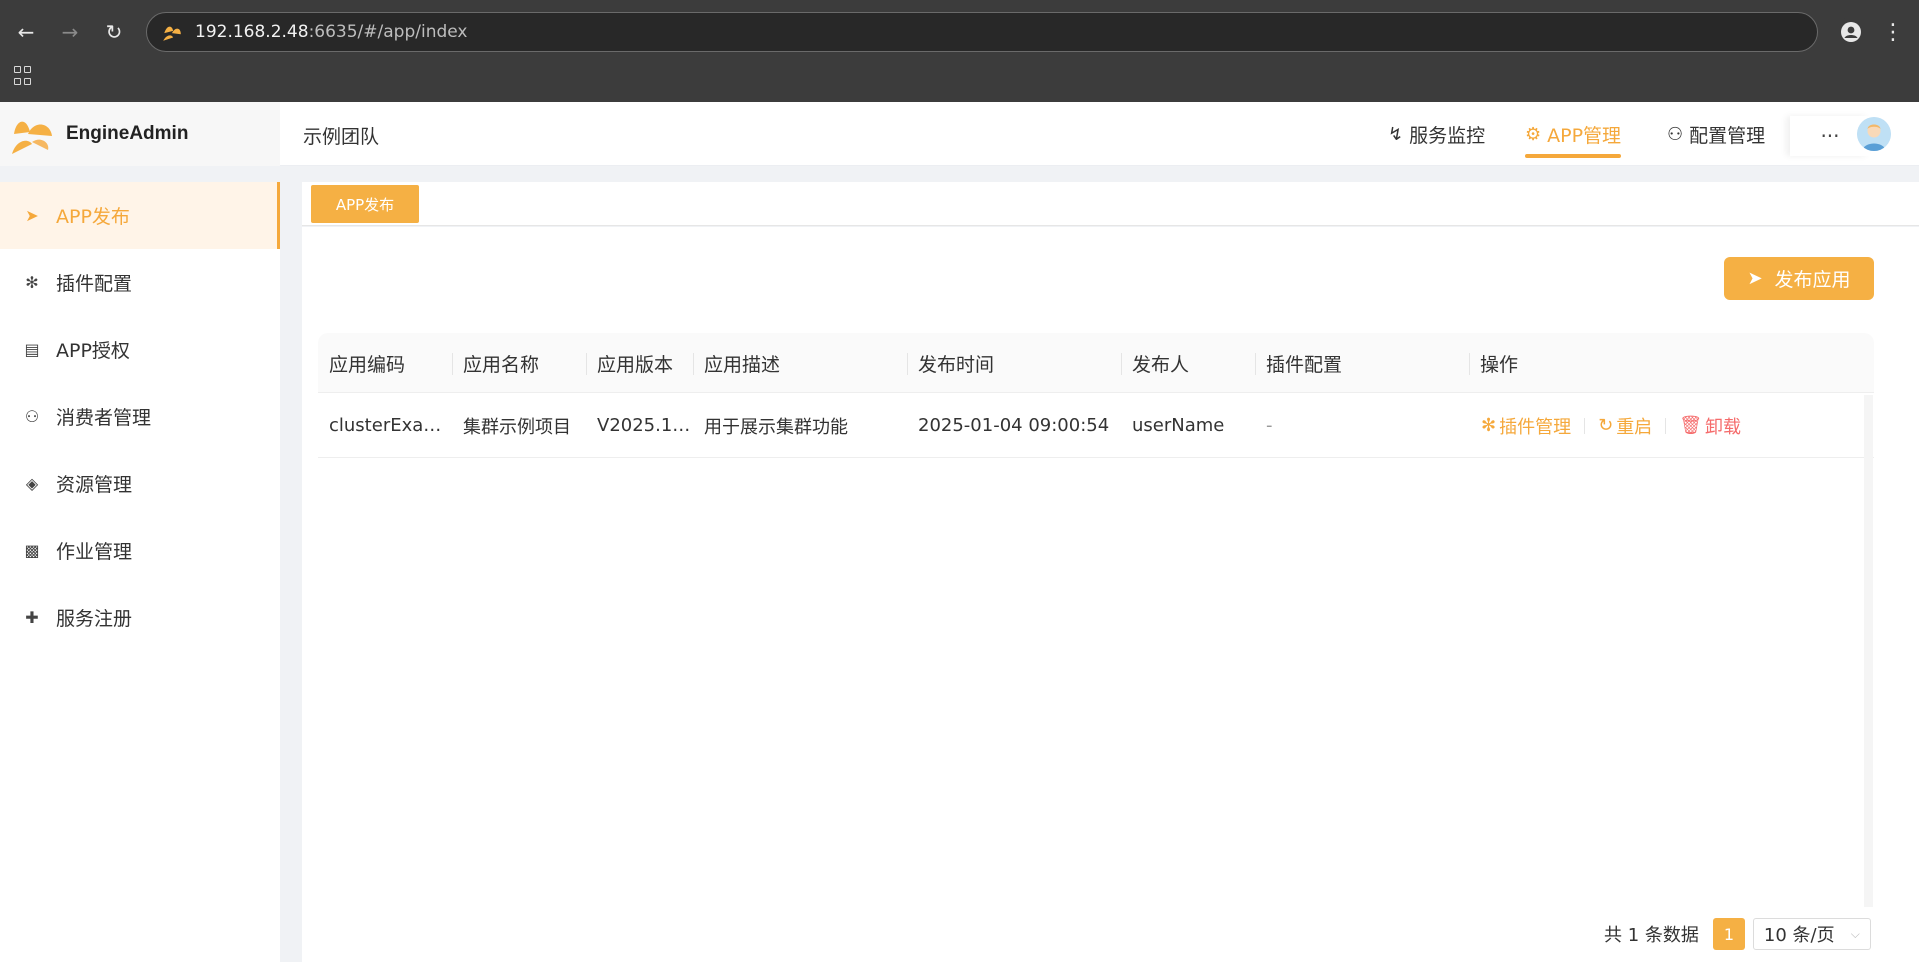 This screenshot has width=1919, height=962. I want to click on table-scrollbar, so click(1868, 651).